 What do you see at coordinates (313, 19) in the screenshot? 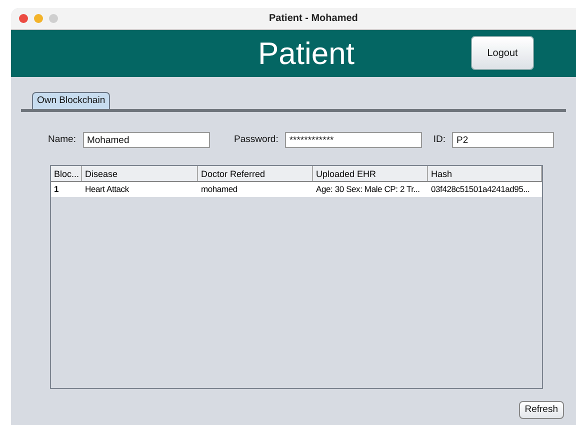
I see `window-title: Patient - Mohamed` at bounding box center [313, 19].